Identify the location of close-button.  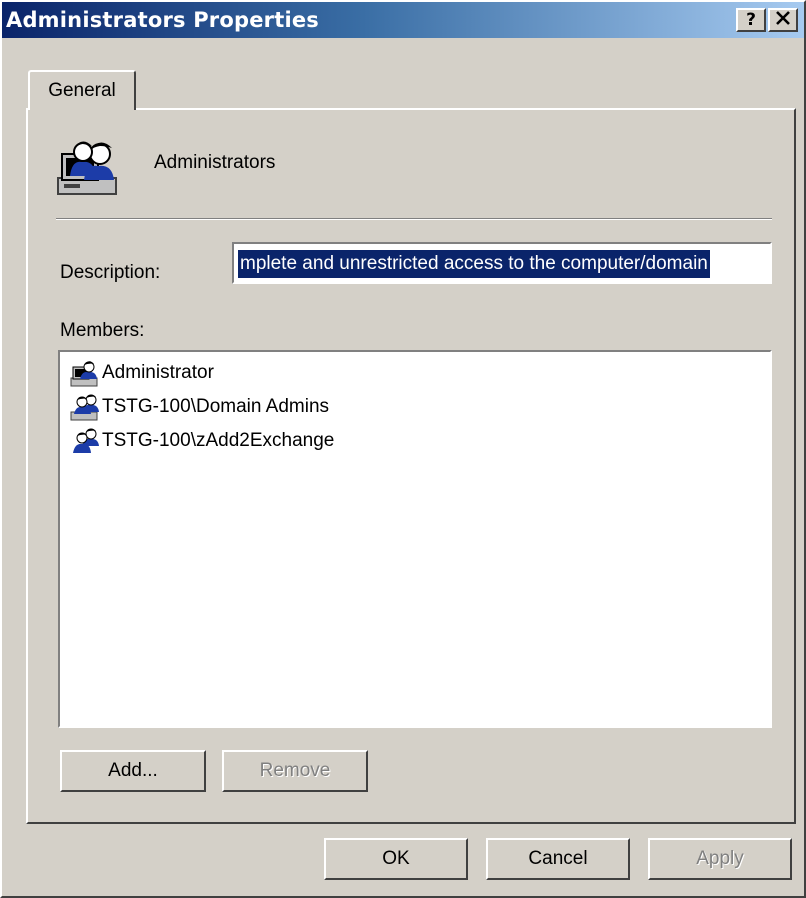
(783, 20).